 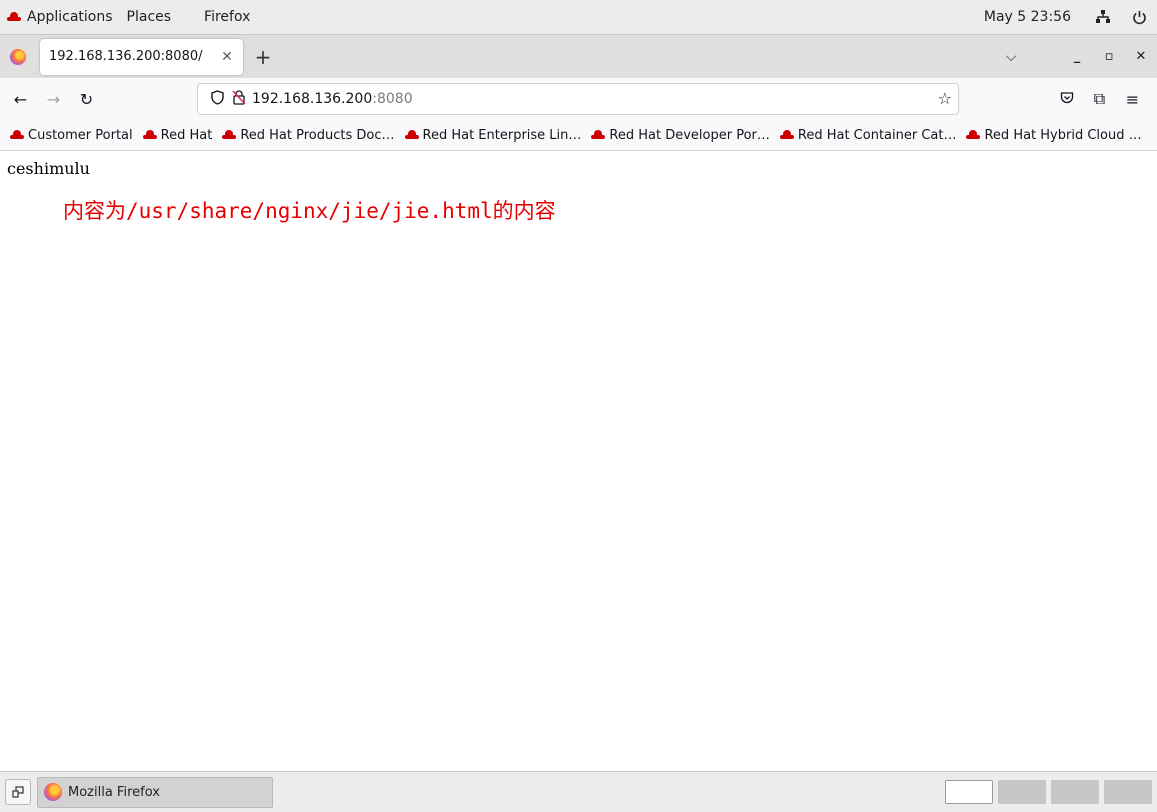 I want to click on bookmark-item: Customer Portal, so click(x=71, y=135).